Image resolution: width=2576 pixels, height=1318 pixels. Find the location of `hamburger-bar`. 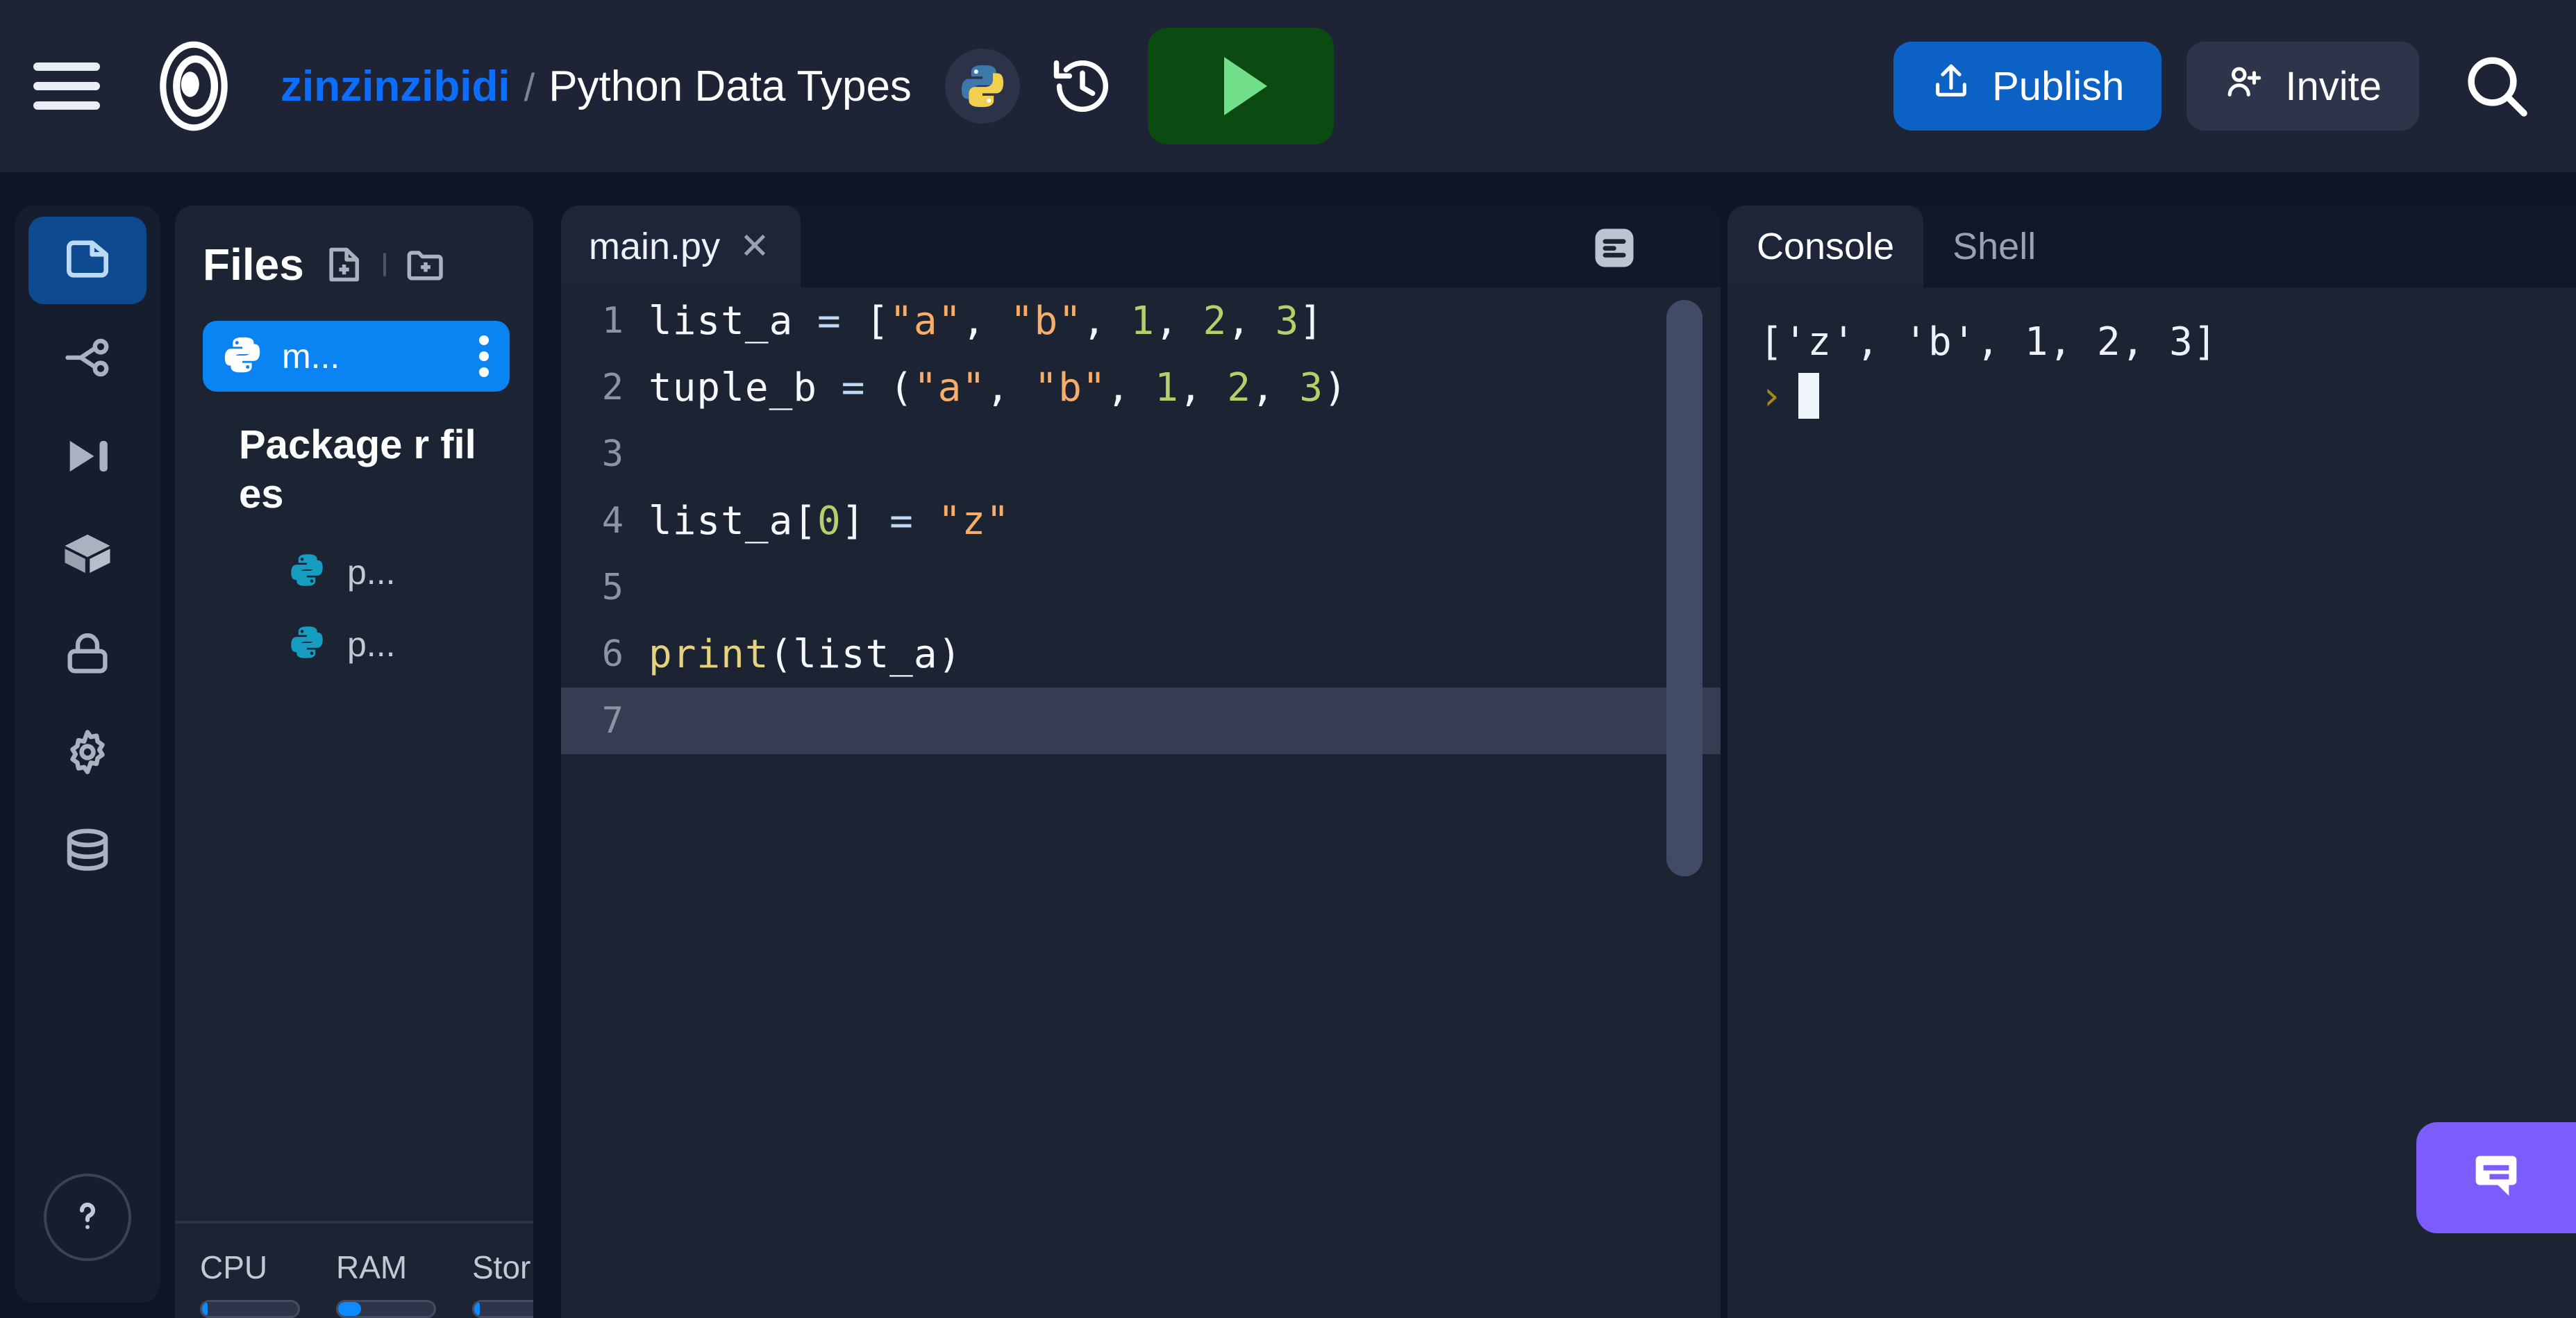

hamburger-bar is located at coordinates (66, 66).